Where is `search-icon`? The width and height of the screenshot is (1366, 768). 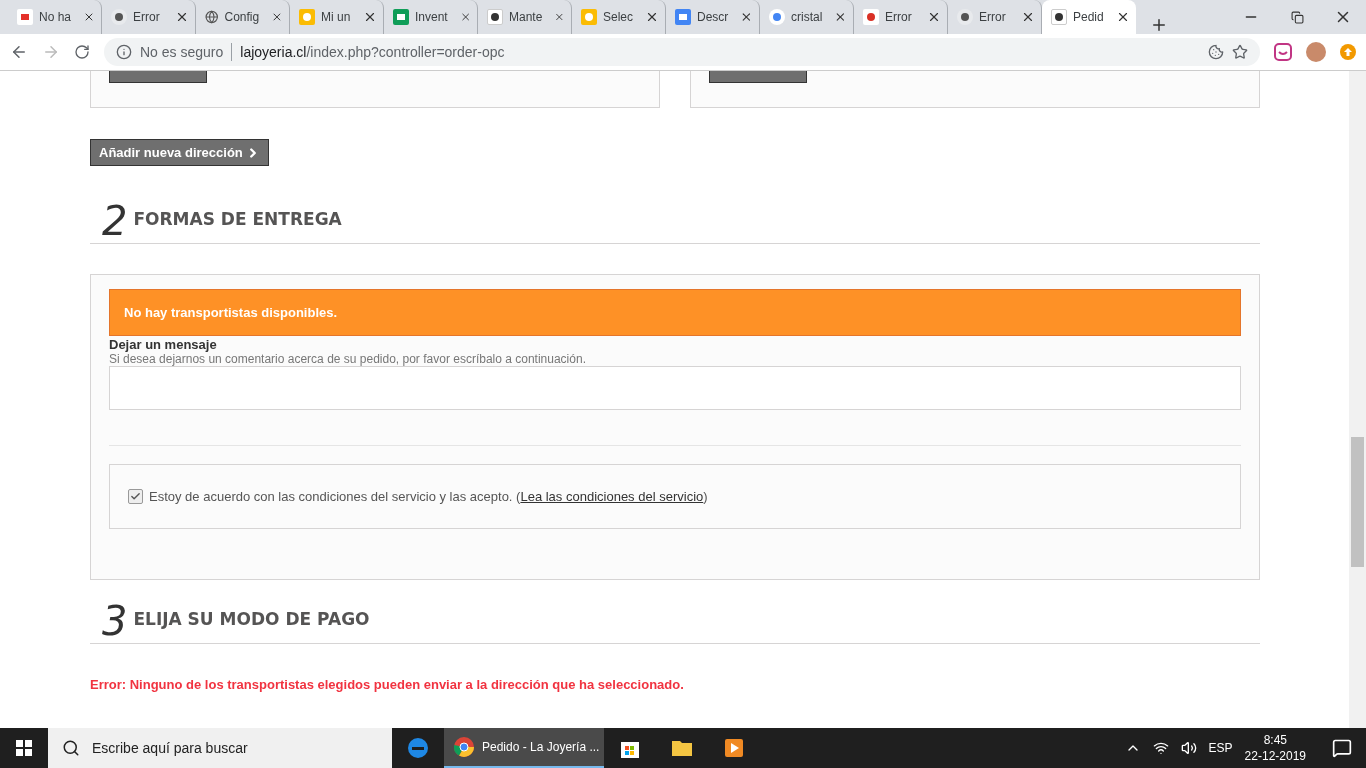 search-icon is located at coordinates (71, 748).